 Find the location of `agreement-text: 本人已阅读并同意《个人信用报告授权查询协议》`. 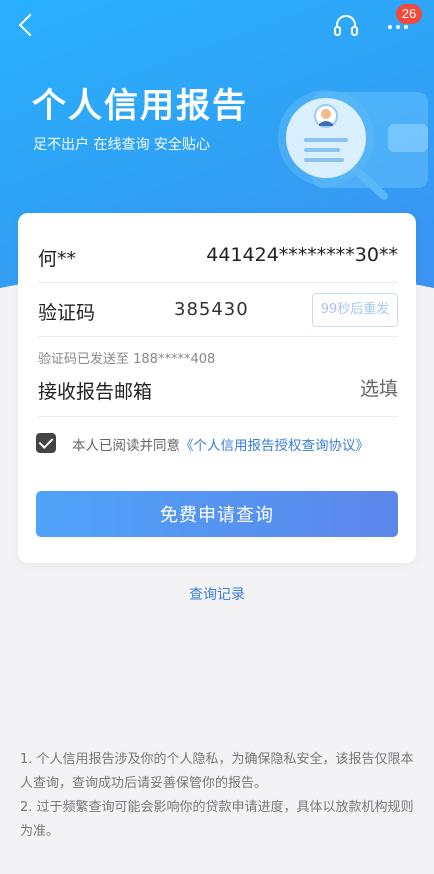

agreement-text: 本人已阅读并同意《个人信用报告授权查询协议》 is located at coordinates (220, 444).